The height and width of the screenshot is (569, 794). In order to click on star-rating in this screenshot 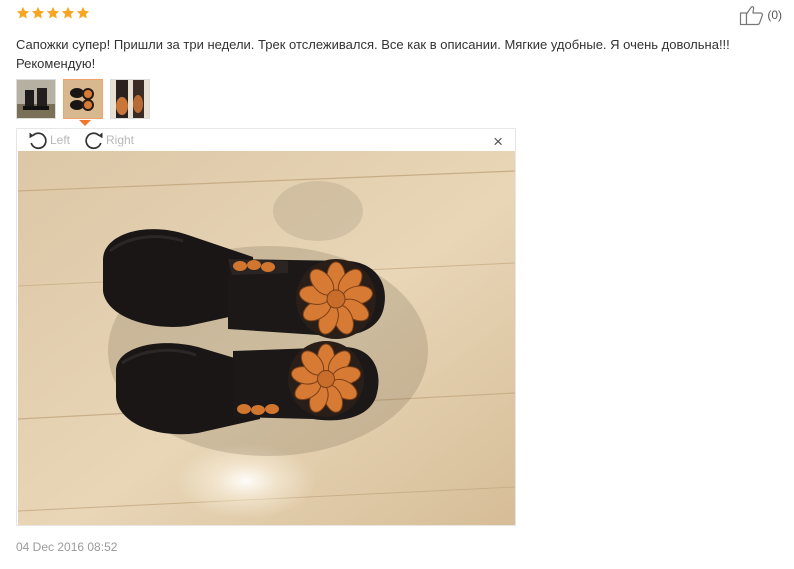, I will do `click(53, 13)`.